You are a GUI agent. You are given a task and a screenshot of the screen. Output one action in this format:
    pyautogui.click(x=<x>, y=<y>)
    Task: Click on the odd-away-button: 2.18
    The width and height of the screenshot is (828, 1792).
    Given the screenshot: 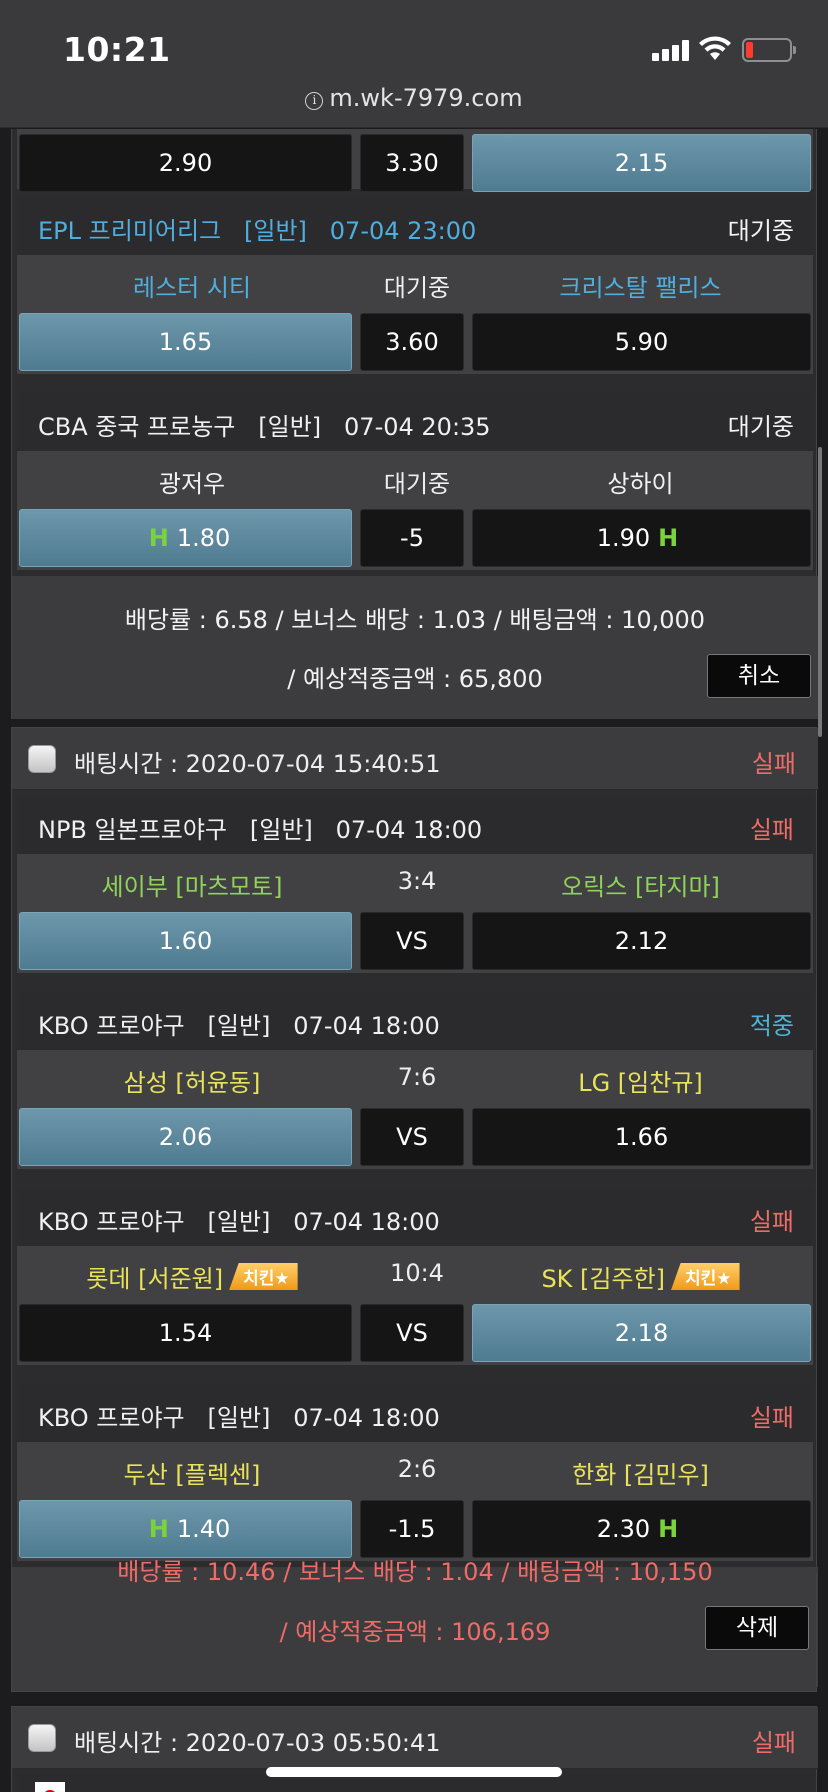 What is the action you would take?
    pyautogui.click(x=641, y=1333)
    